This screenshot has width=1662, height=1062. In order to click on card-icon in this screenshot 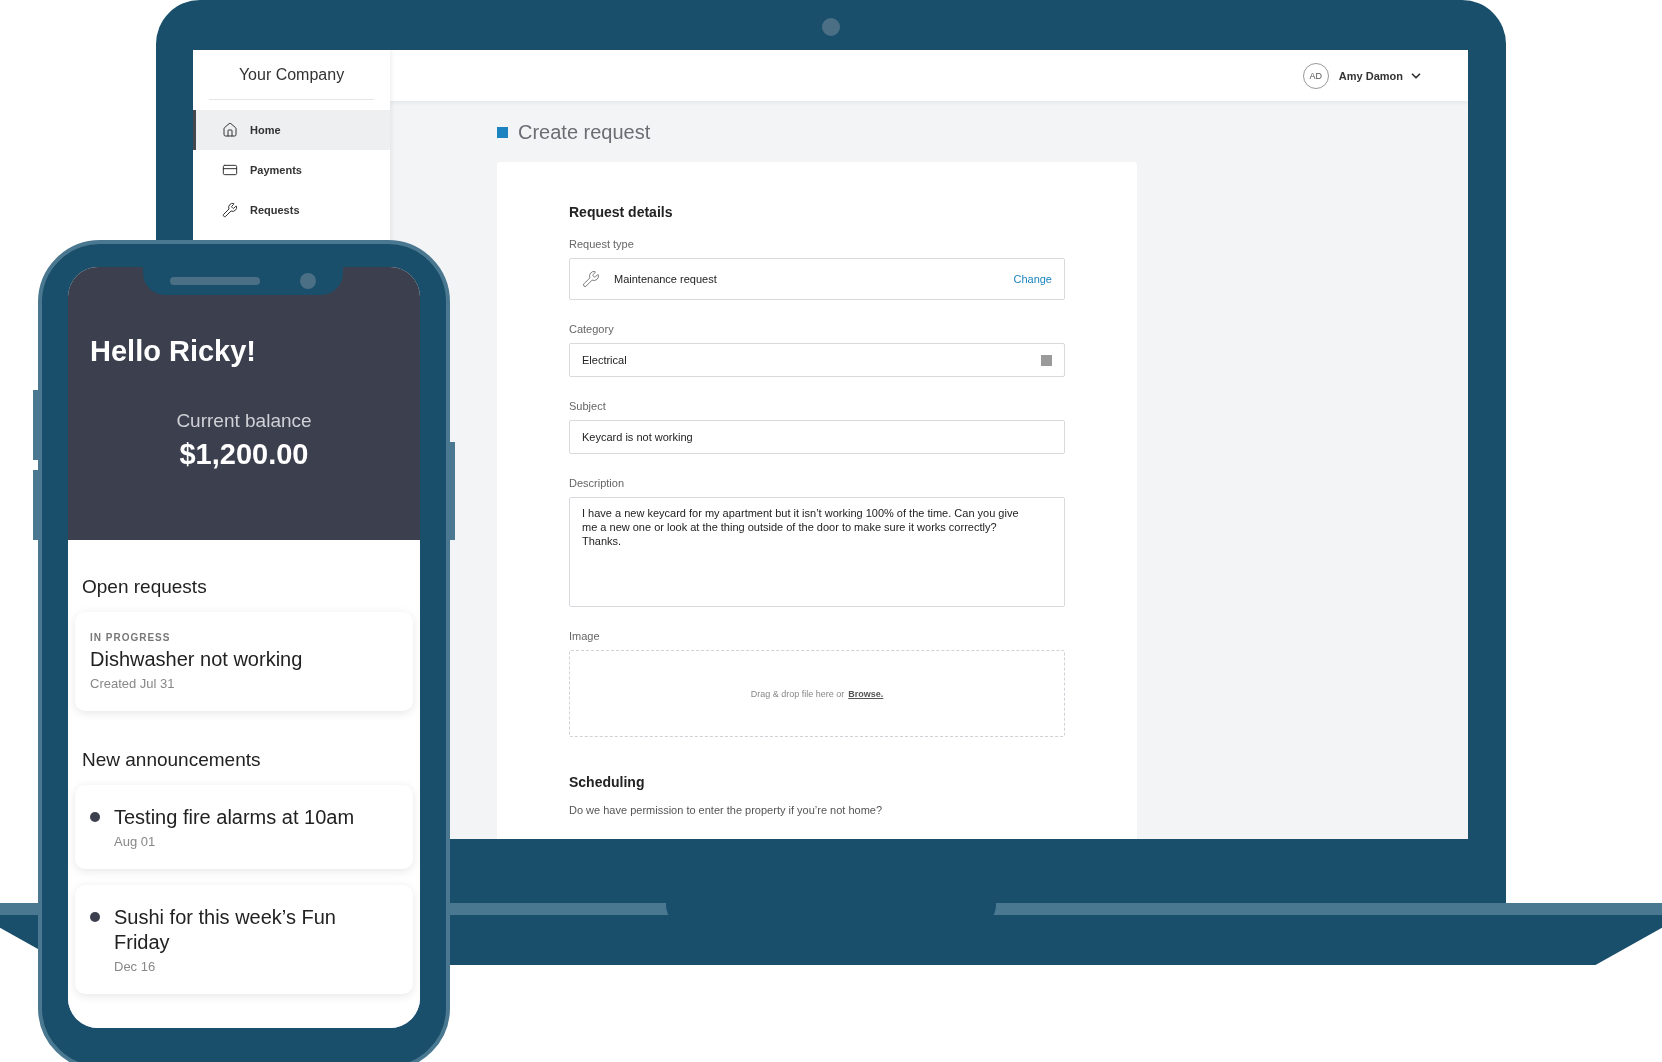, I will do `click(230, 170)`.